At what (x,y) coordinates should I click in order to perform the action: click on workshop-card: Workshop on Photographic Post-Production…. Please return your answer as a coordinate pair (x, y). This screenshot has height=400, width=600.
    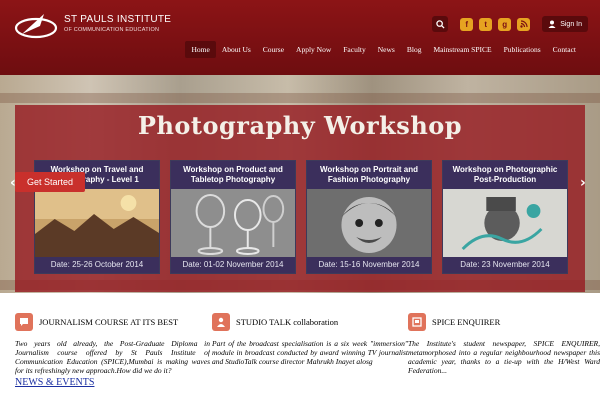
    Looking at the image, I should click on (505, 217).